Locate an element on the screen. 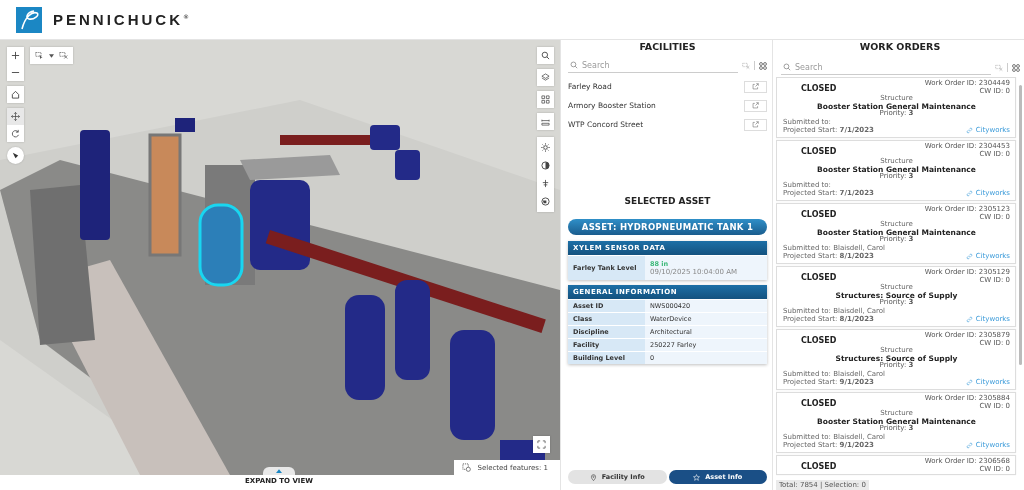  move-icon is located at coordinates (15, 116).